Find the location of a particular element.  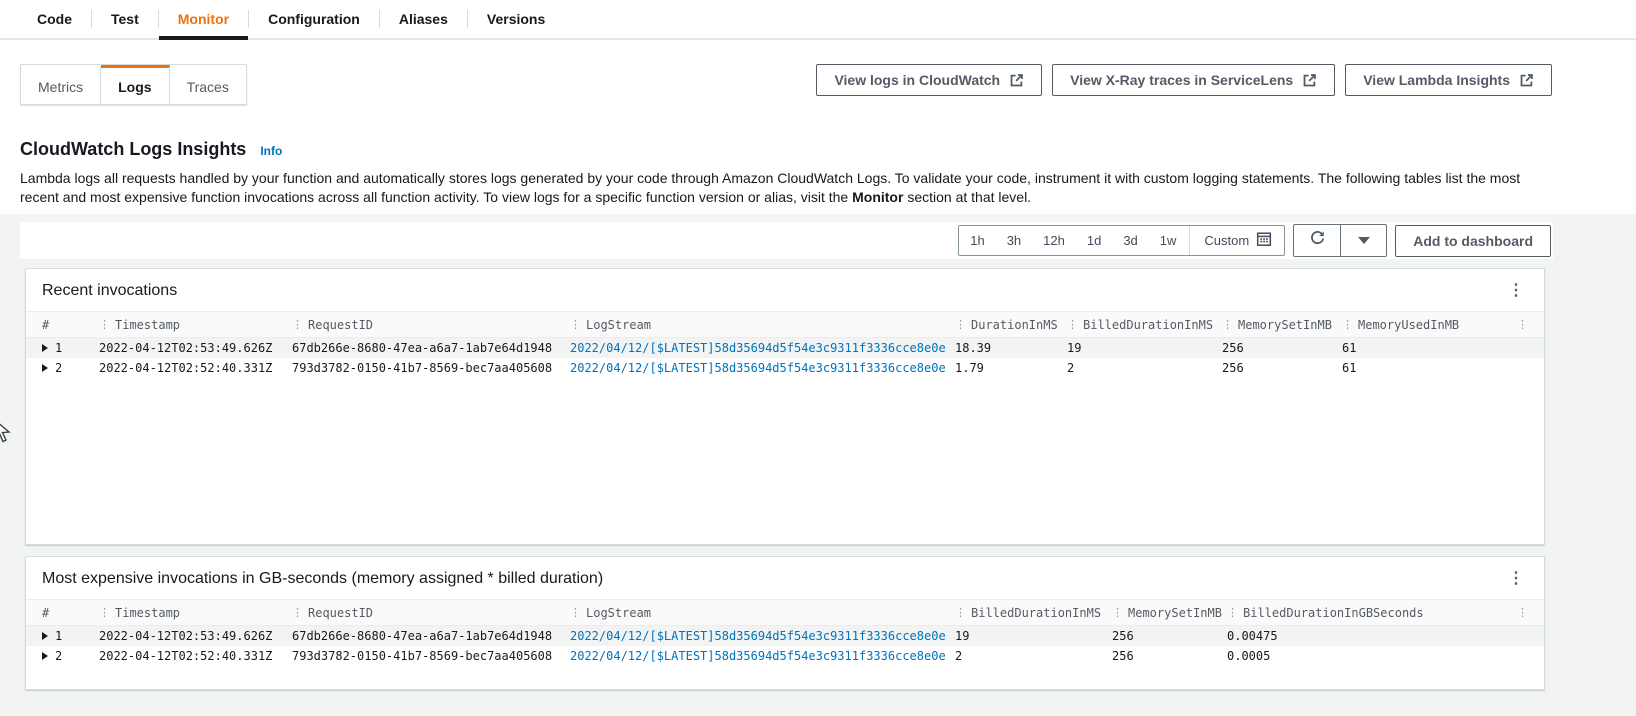

tab-monitor: Monitor is located at coordinates (203, 20).